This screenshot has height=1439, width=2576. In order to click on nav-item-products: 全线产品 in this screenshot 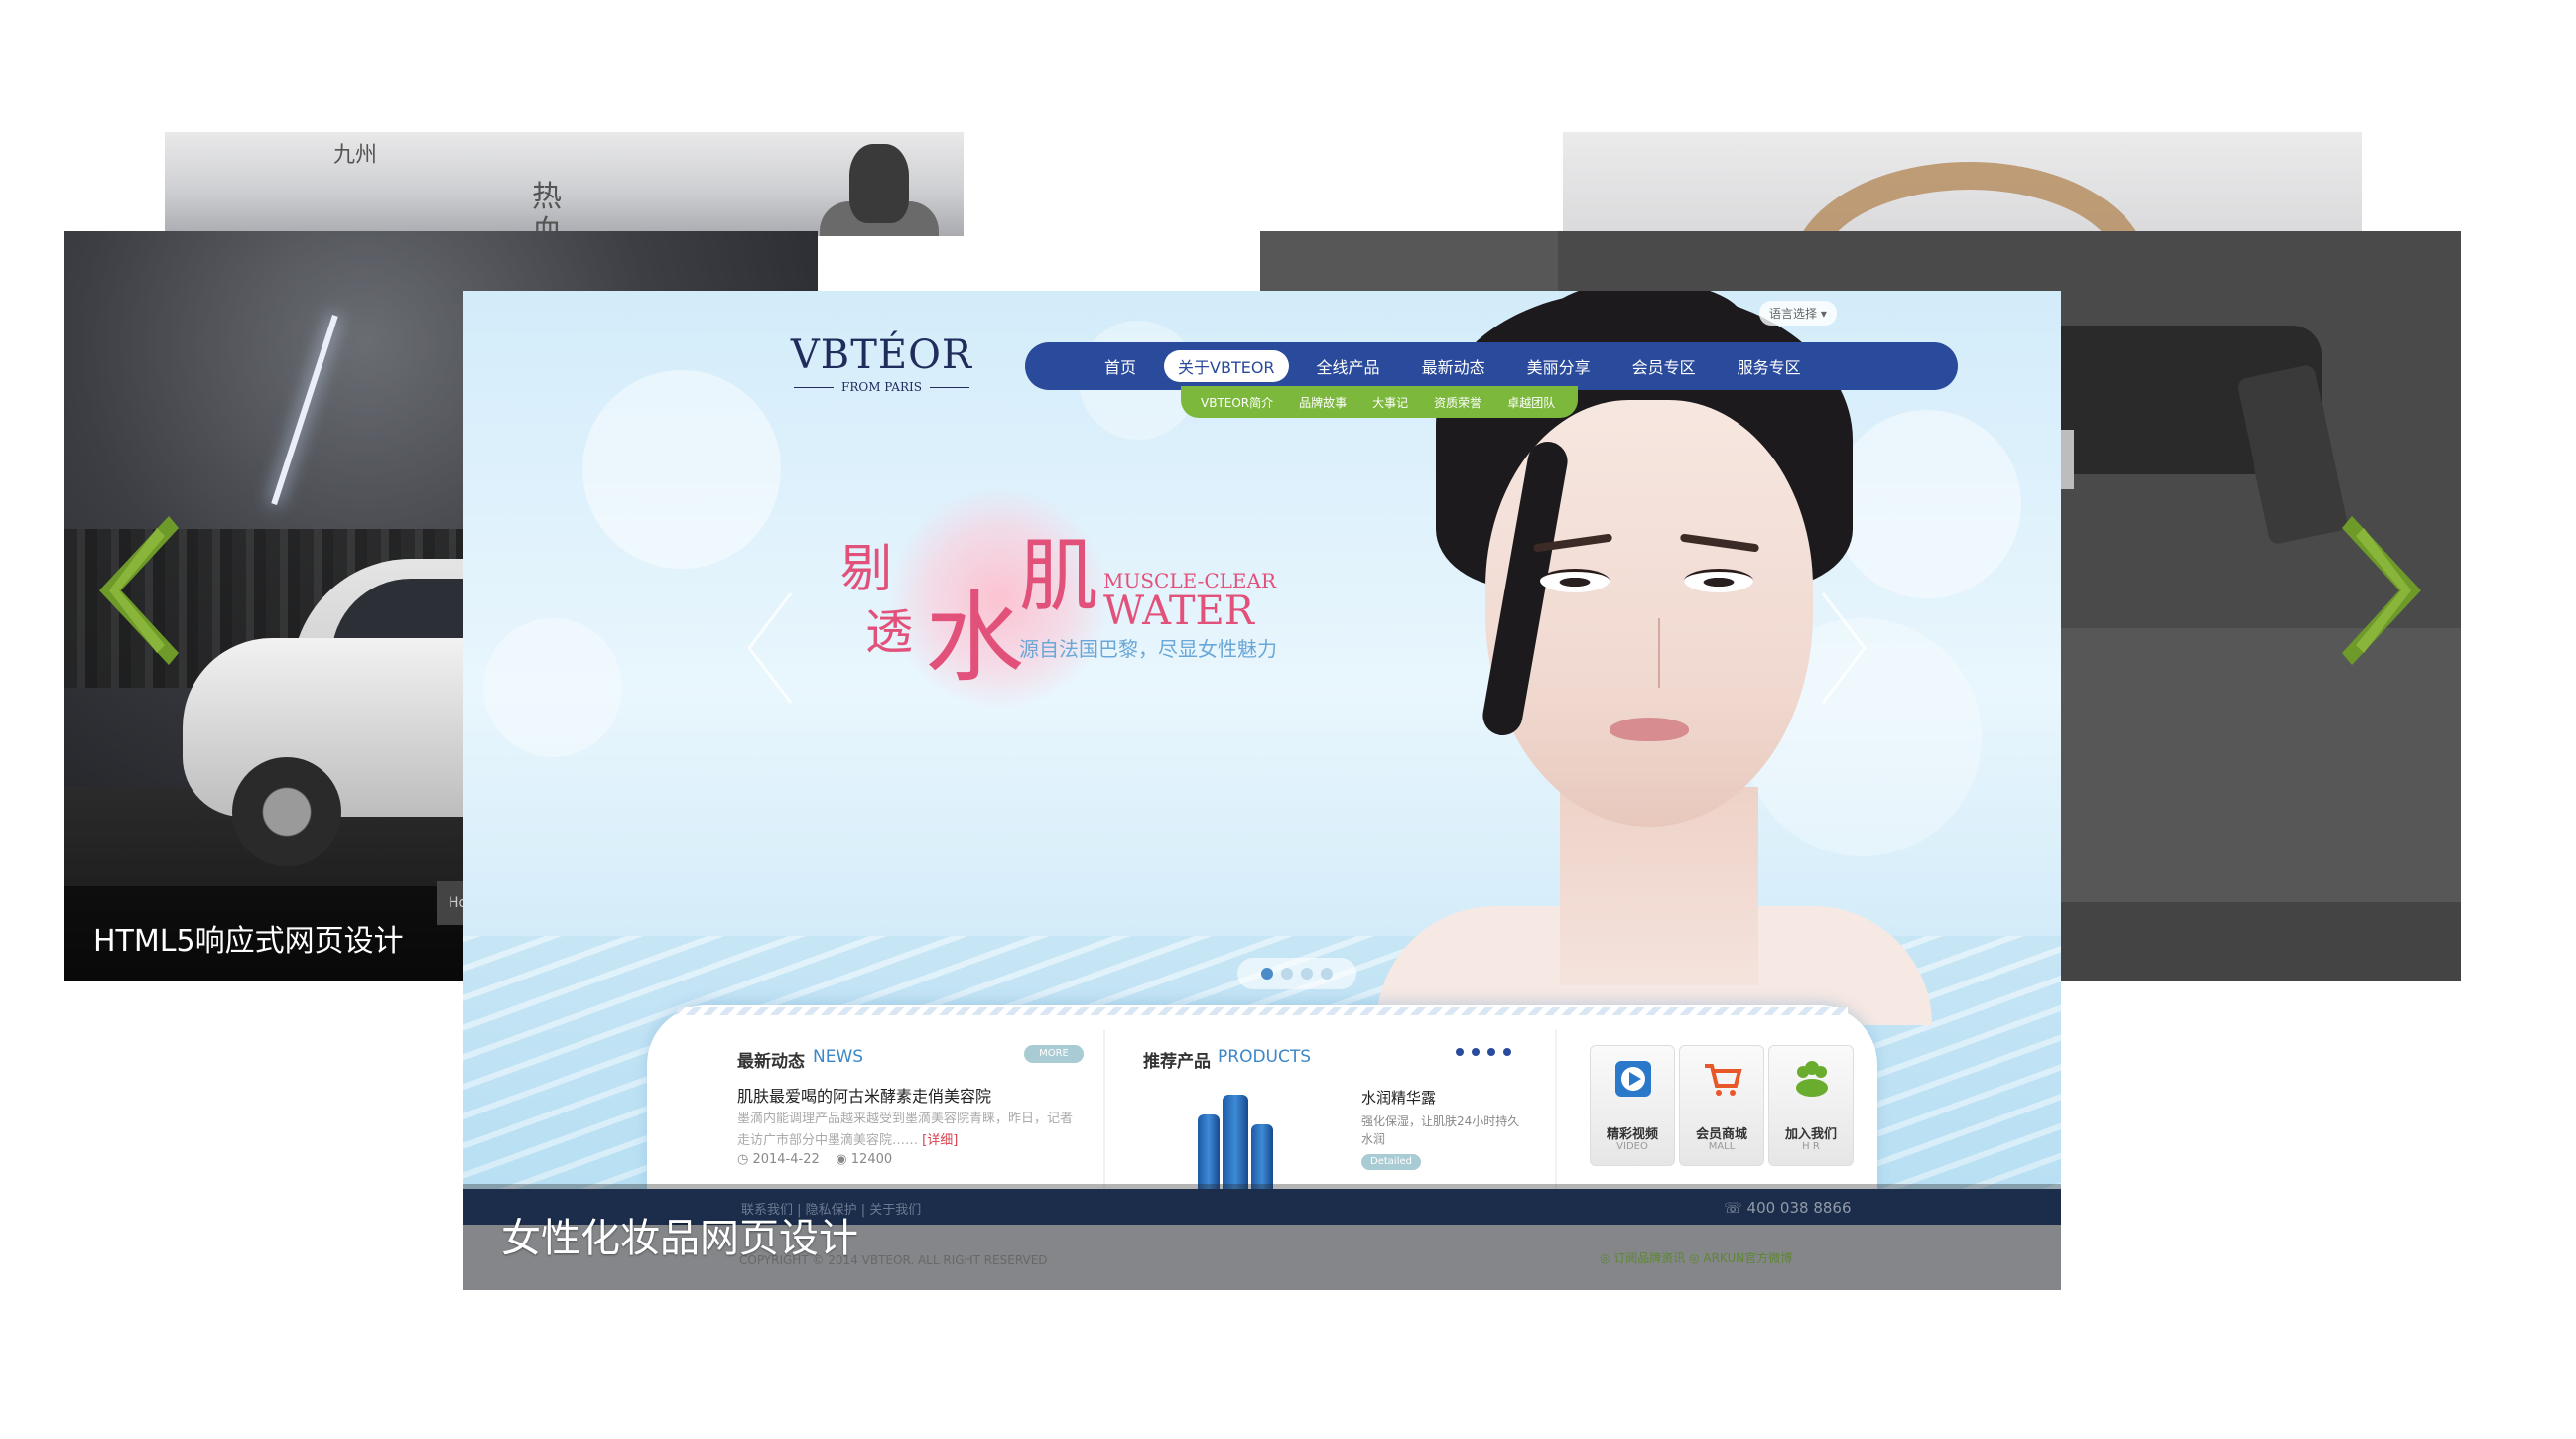, I will do `click(1349, 366)`.